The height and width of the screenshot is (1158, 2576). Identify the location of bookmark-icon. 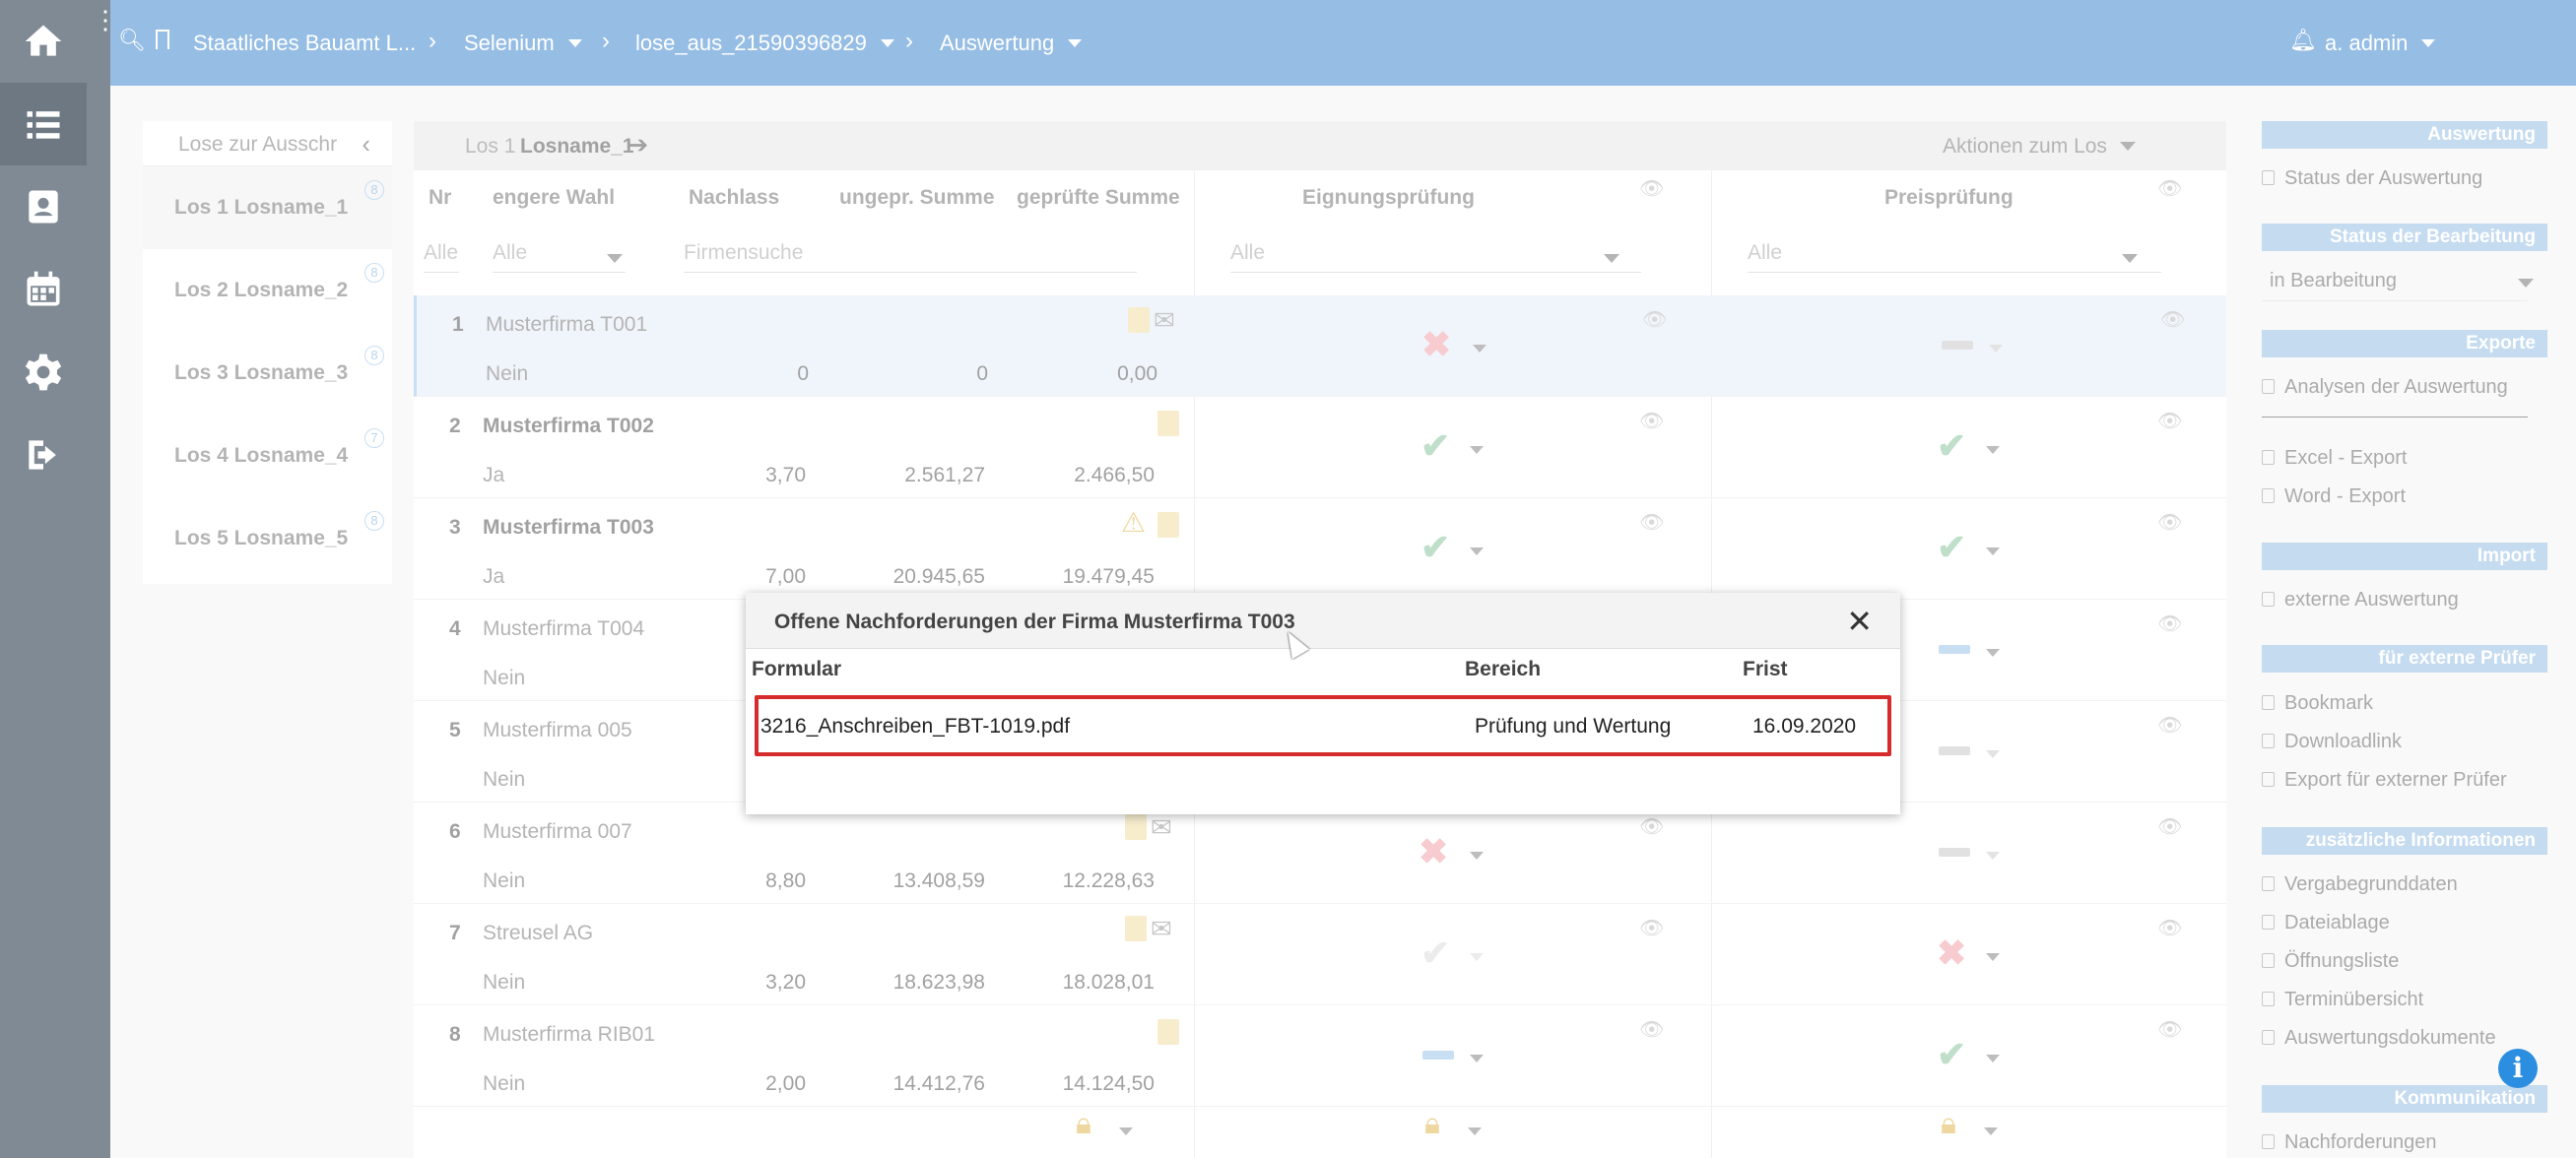
(163, 39).